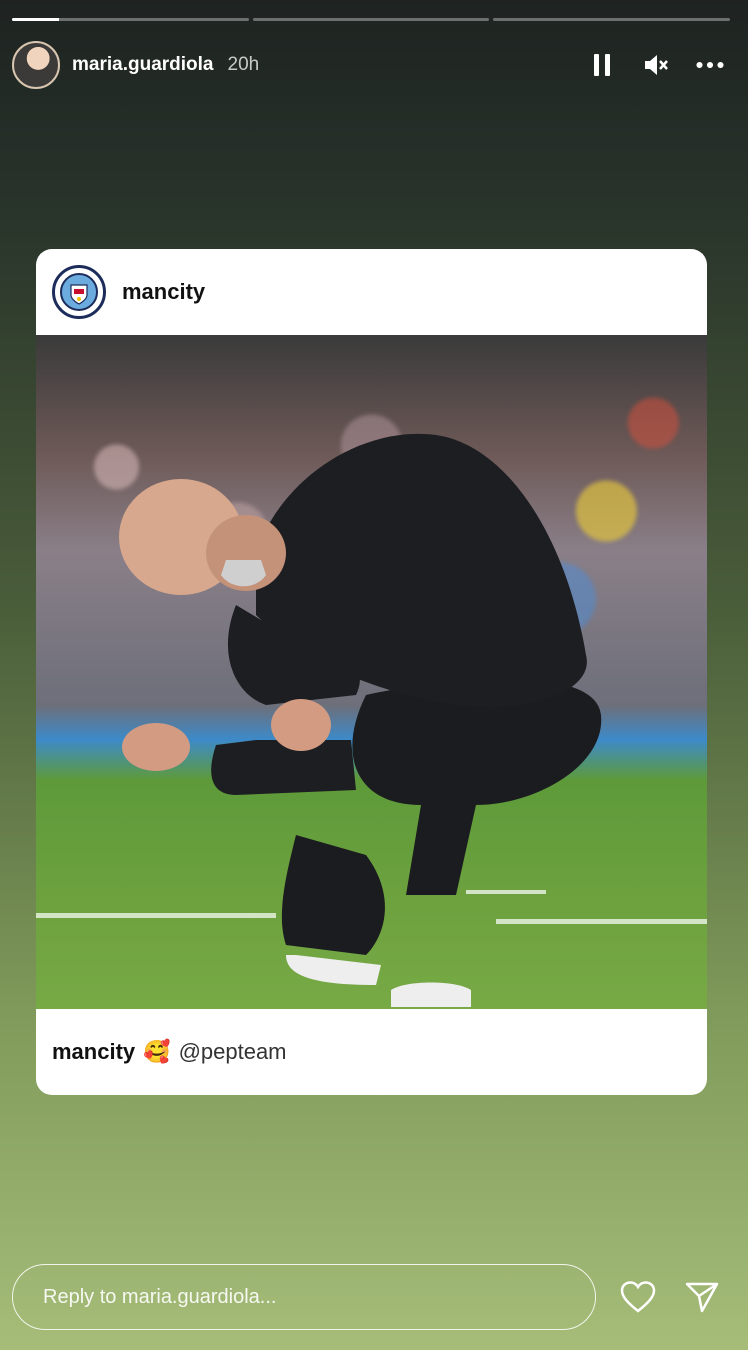  I want to click on post-caption: mancity 🥰 @pepteam, so click(371, 1052).